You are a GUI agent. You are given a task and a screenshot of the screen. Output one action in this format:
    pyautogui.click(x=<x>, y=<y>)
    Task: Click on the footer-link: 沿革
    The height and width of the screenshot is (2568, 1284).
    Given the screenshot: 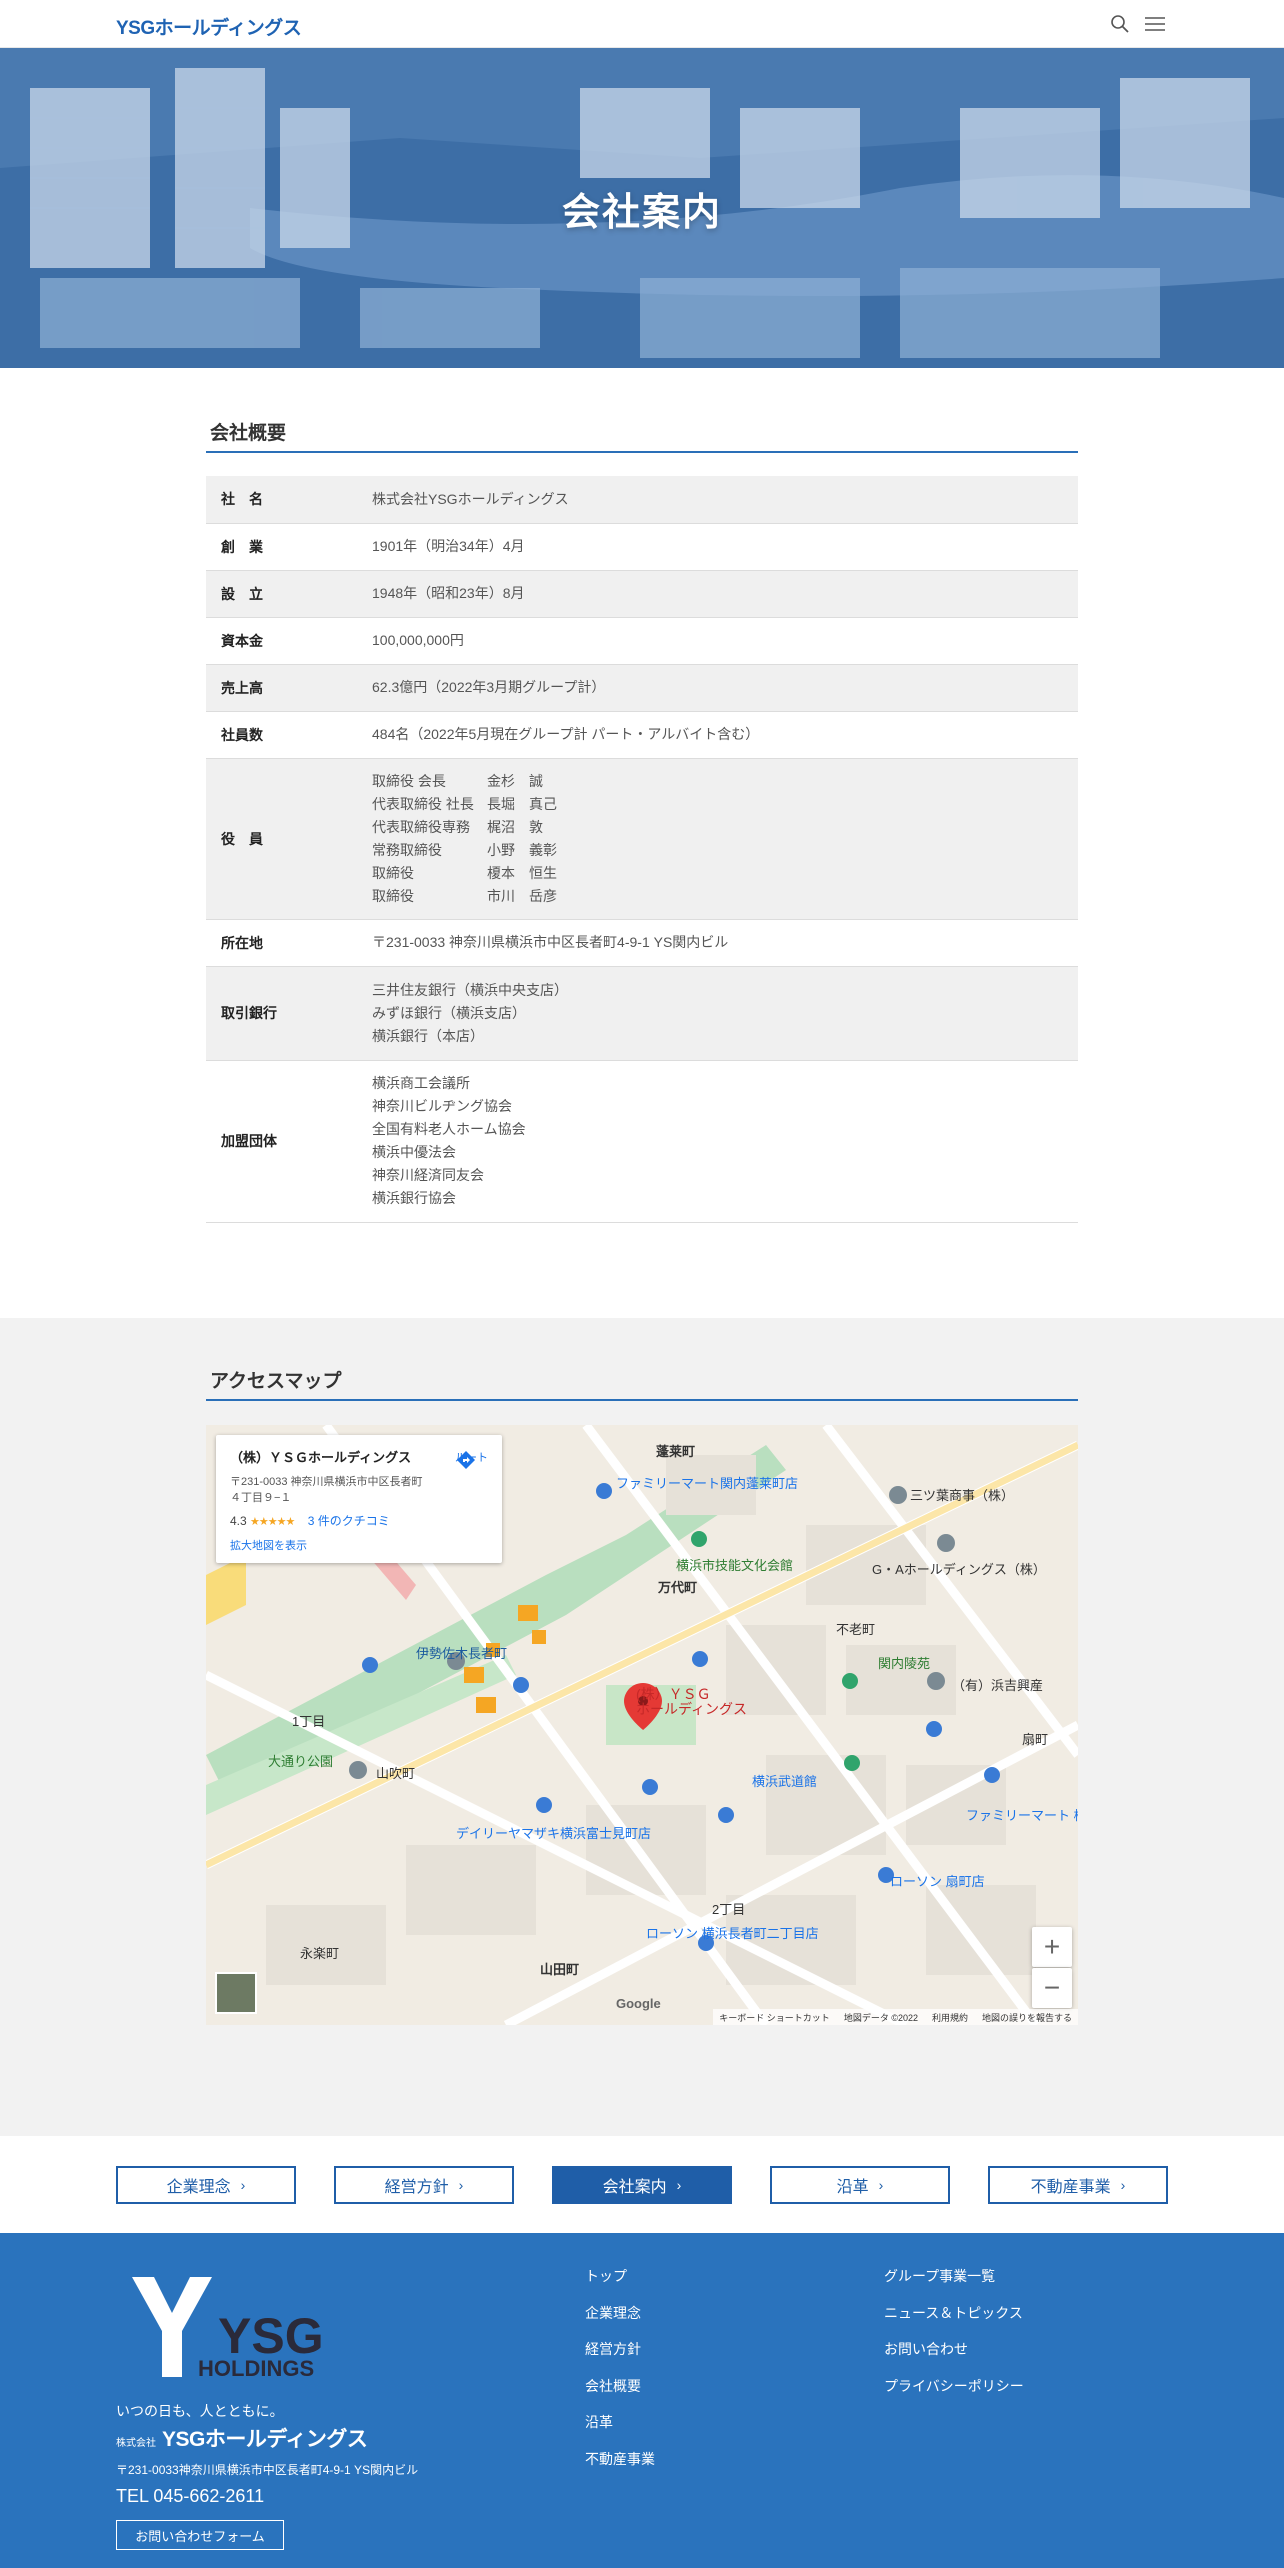 What is the action you would take?
    pyautogui.click(x=620, y=2432)
    